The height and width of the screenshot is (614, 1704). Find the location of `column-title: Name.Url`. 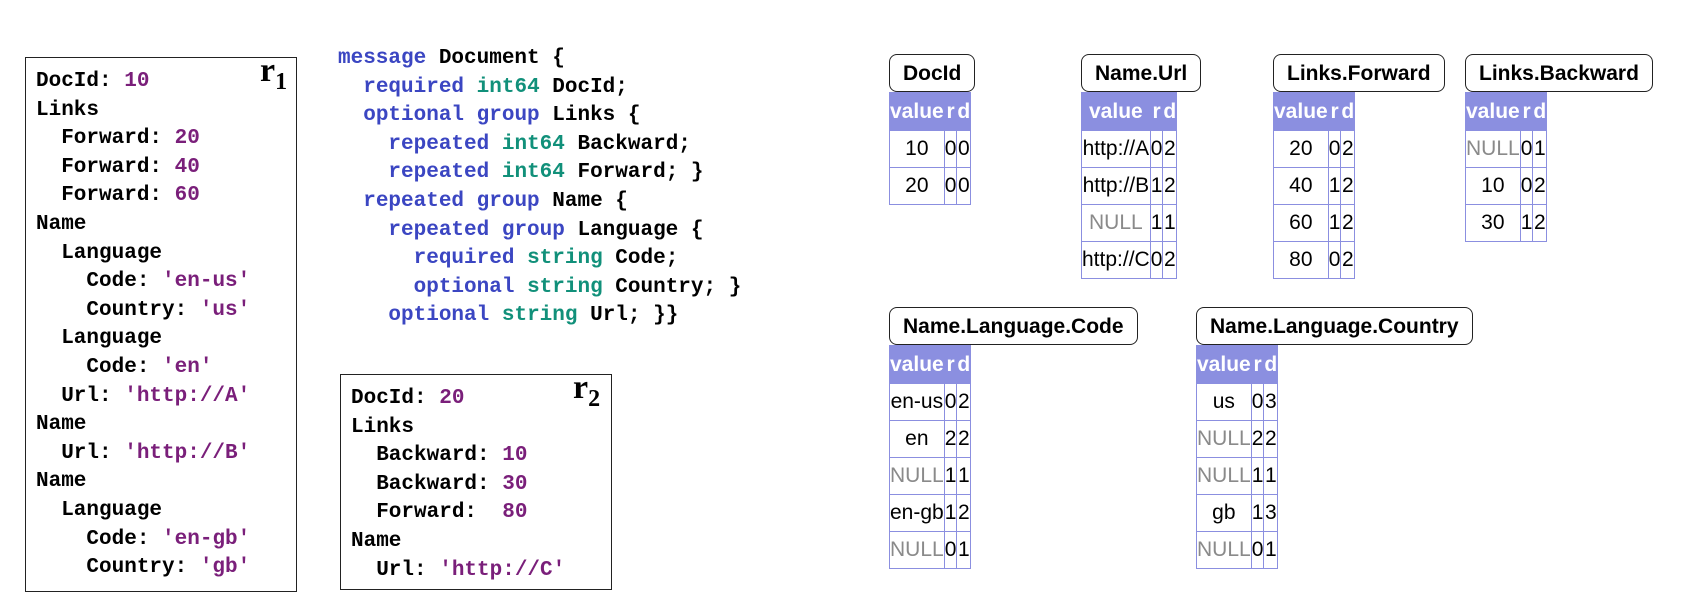

column-title: Name.Url is located at coordinates (1141, 73).